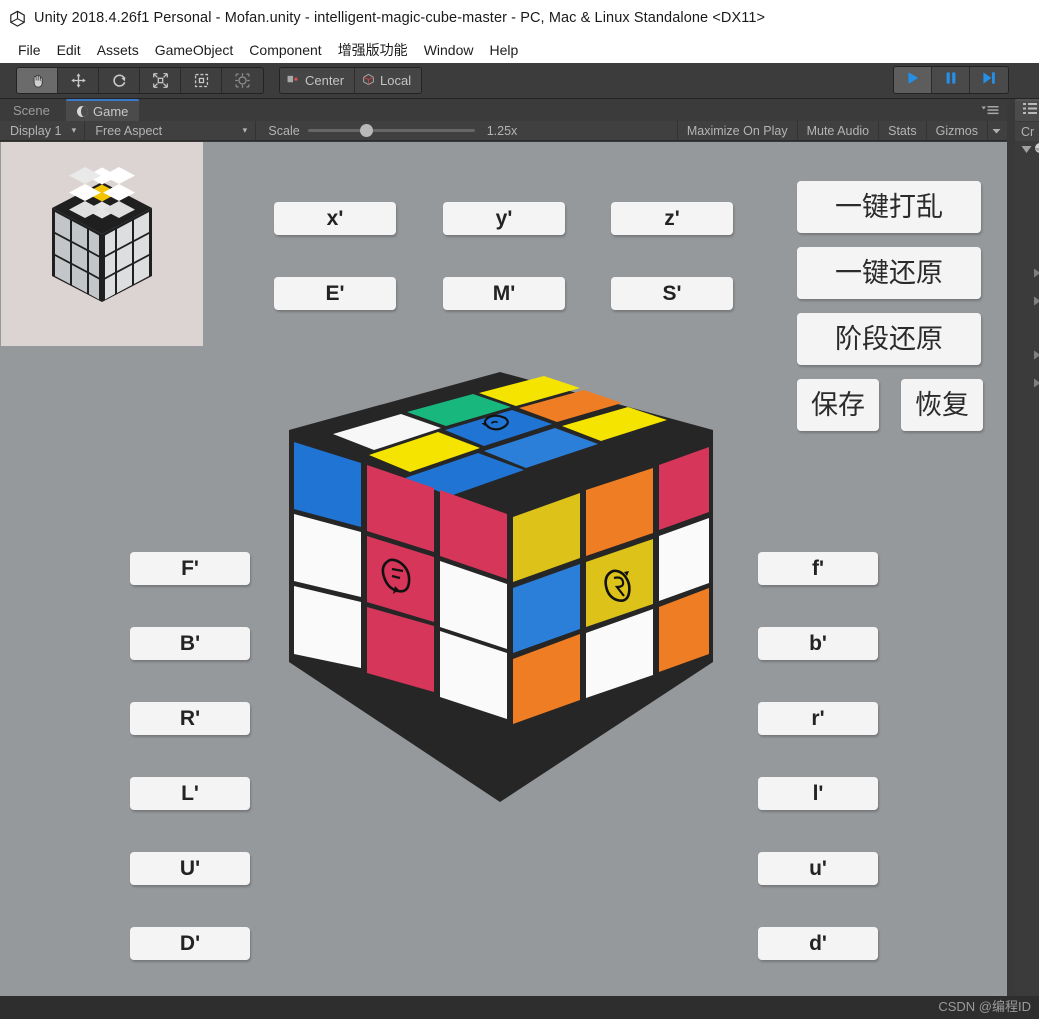 The image size is (1039, 1019). Describe the element at coordinates (373, 50) in the screenshot. I see `menu-enhanced-features: 增强版功能` at that location.